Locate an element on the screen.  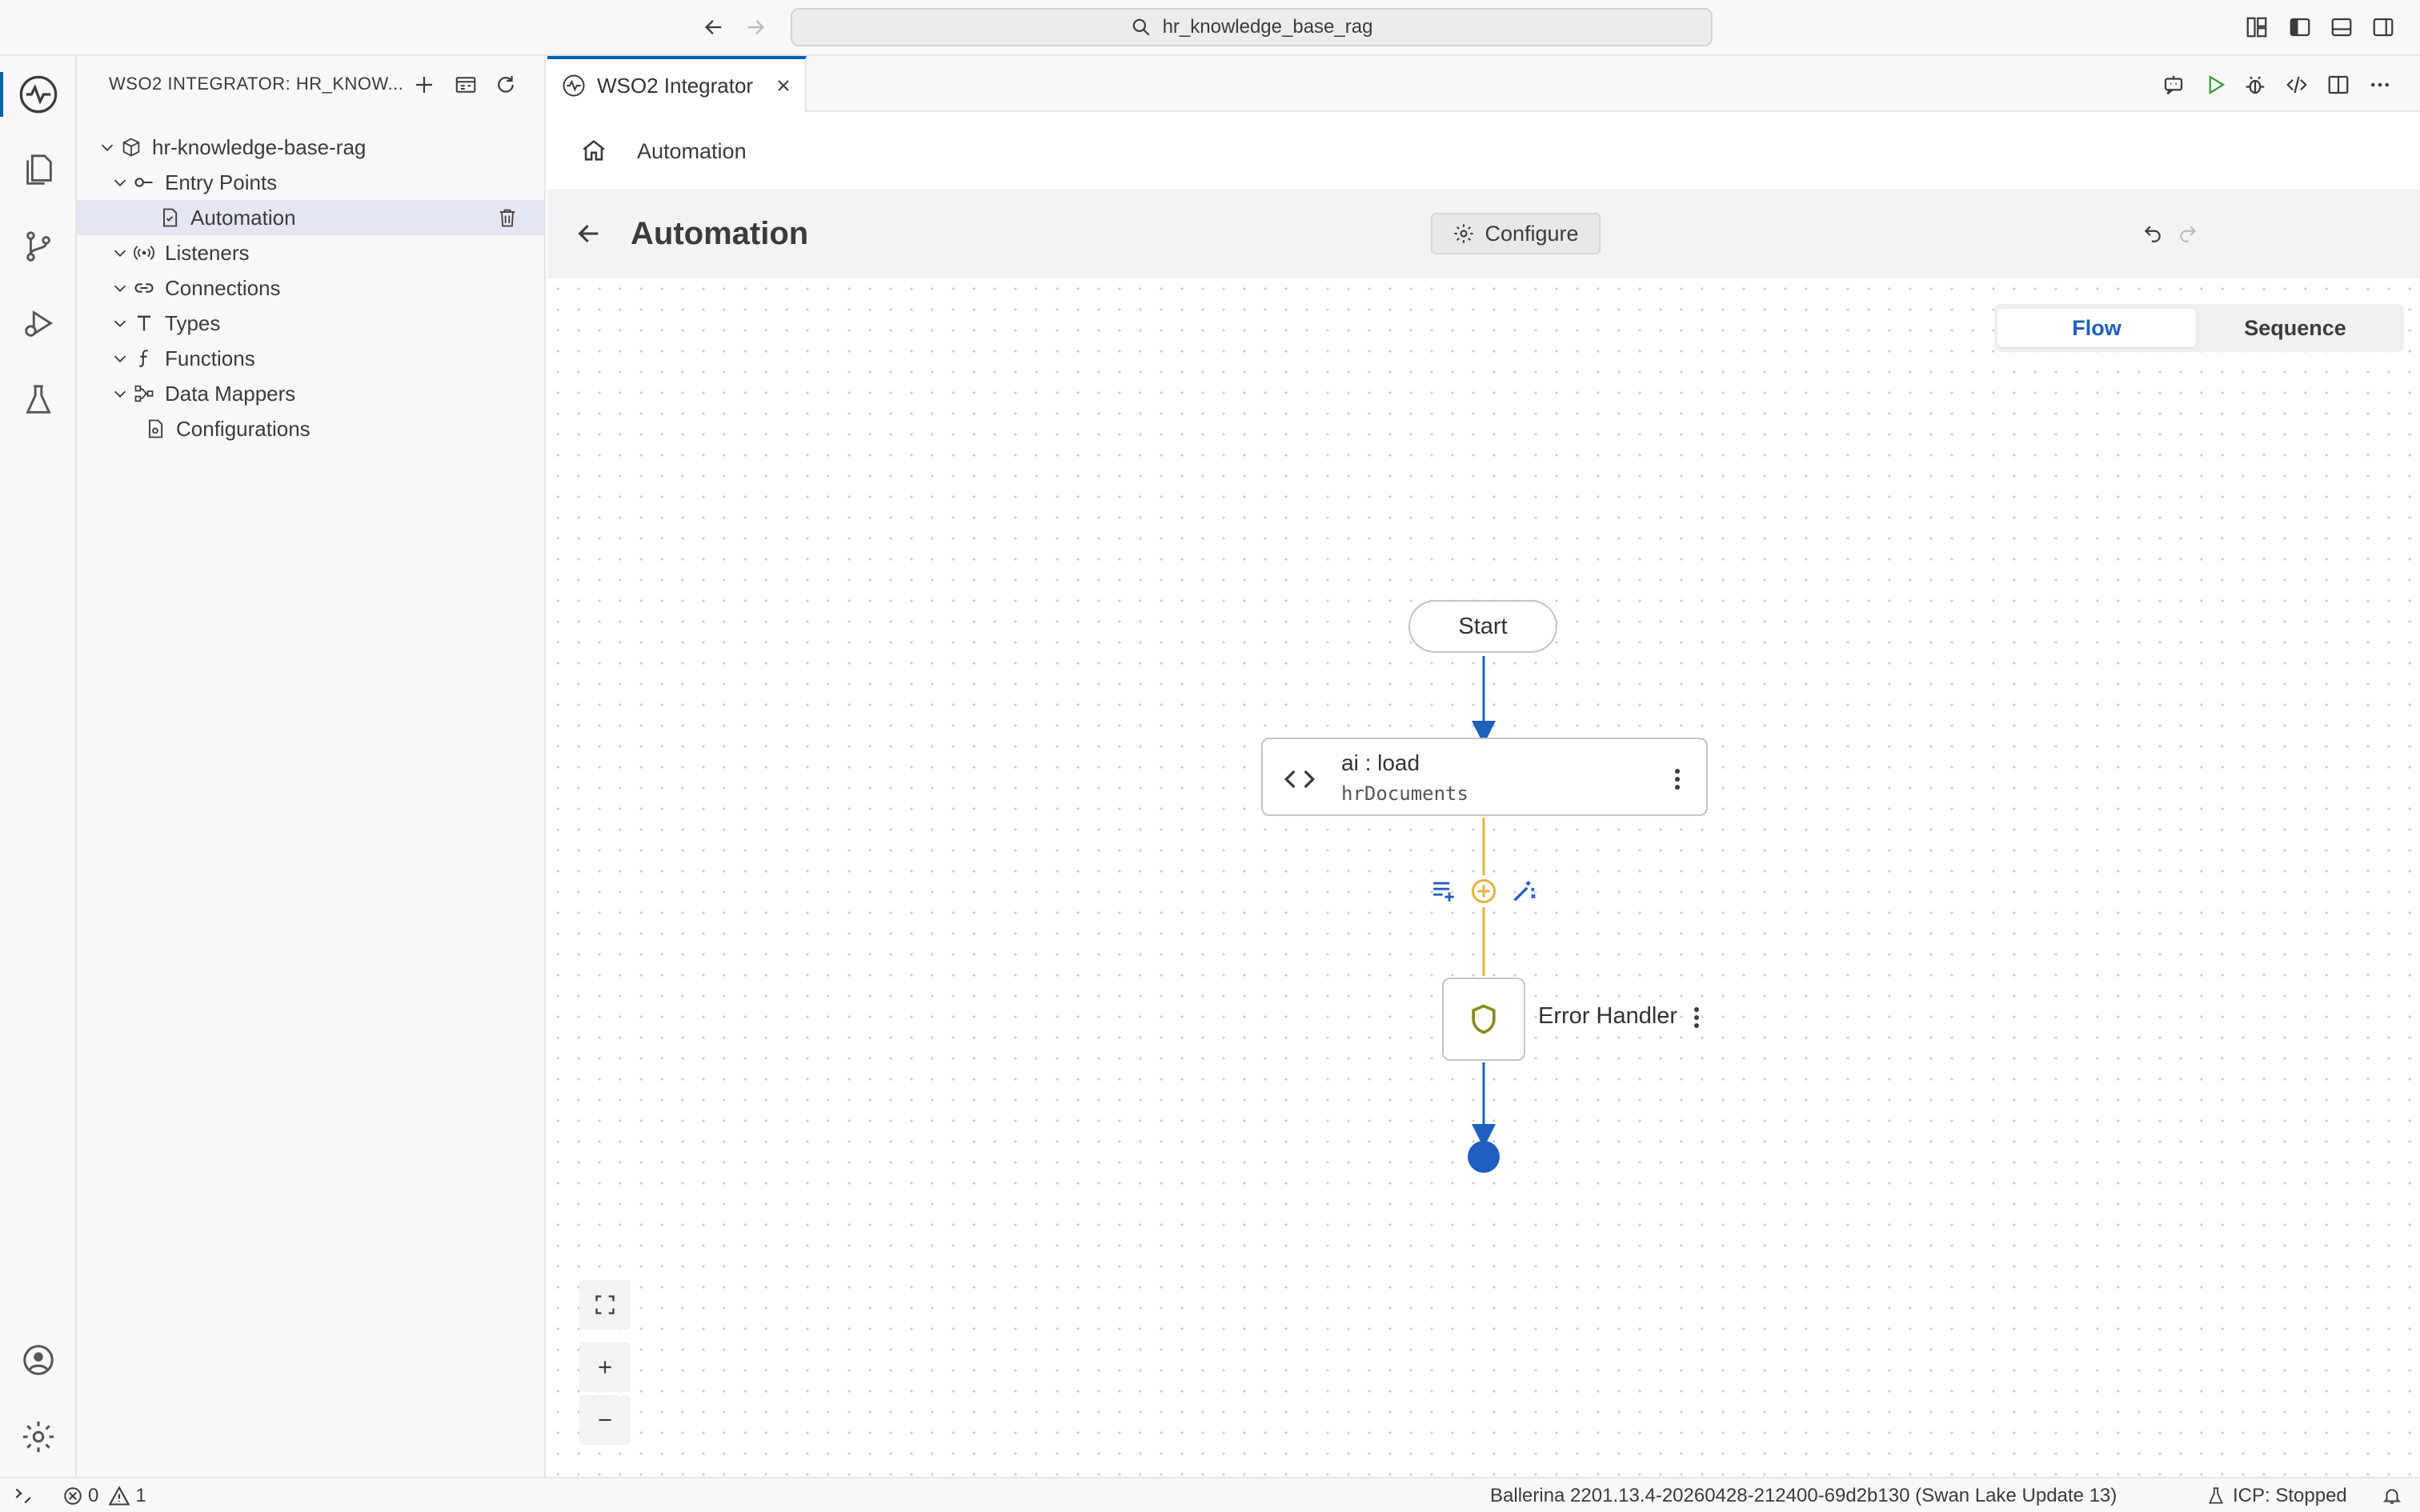
tree-item-functions: Functions is located at coordinates (311, 358).